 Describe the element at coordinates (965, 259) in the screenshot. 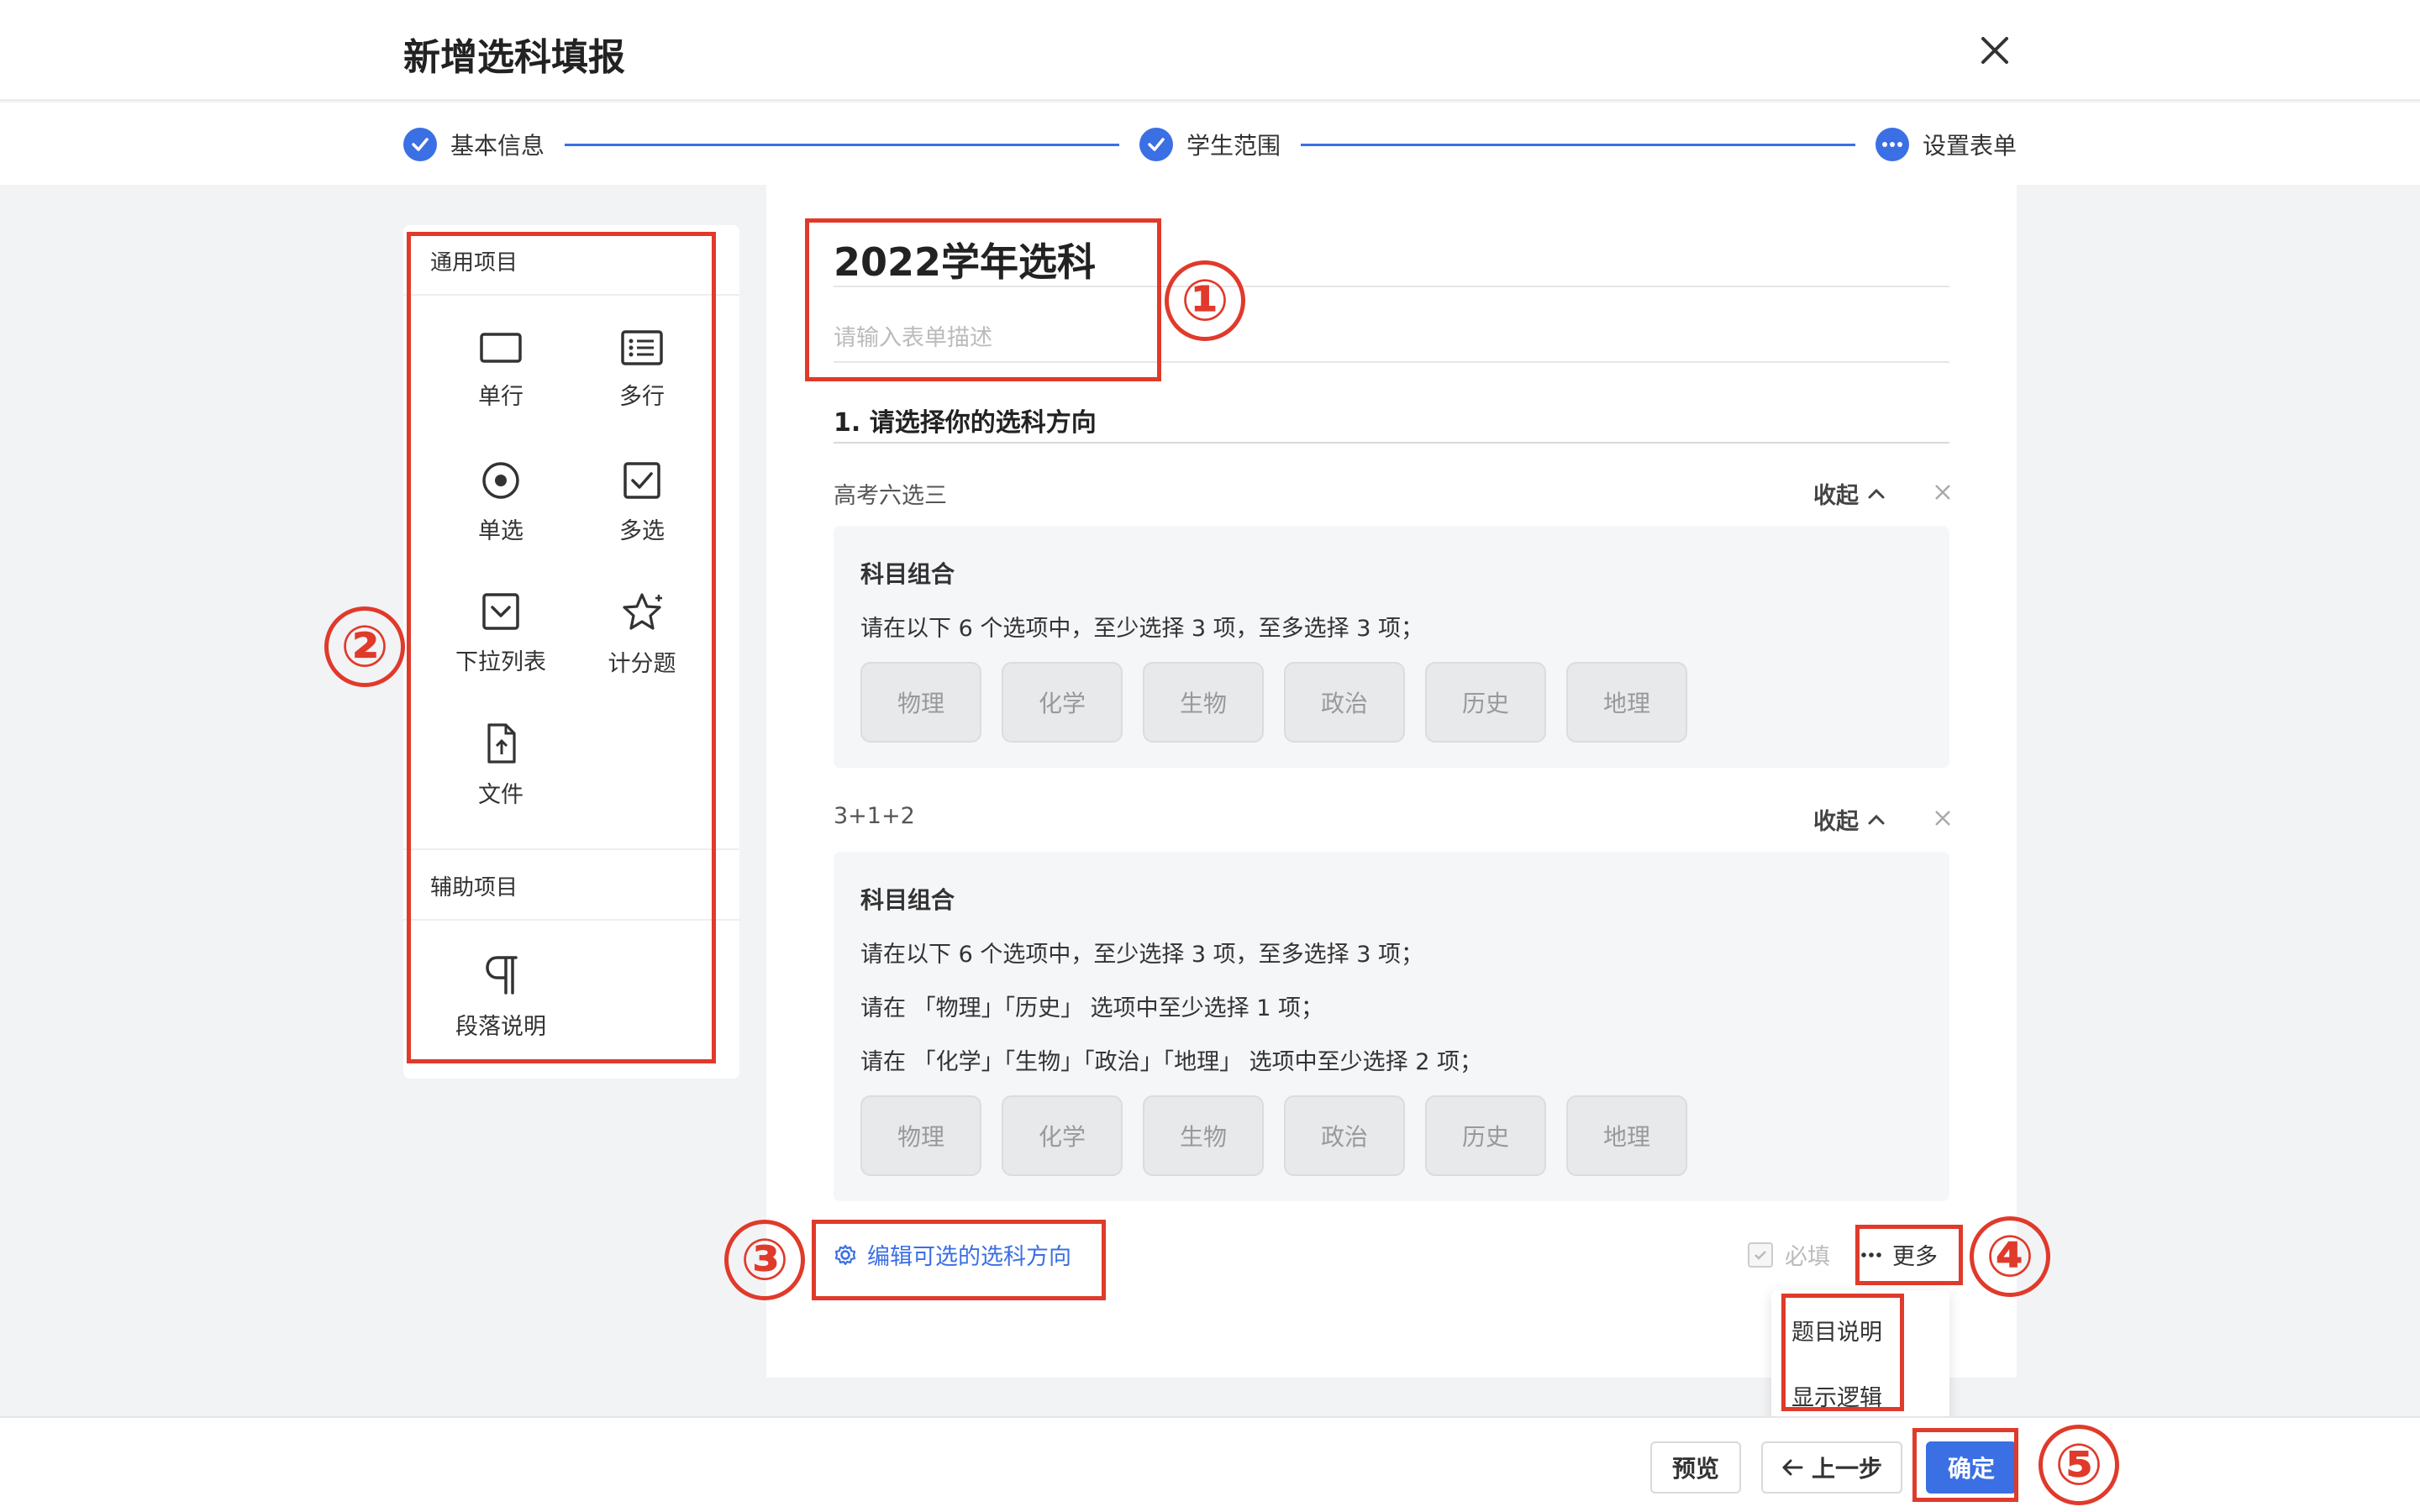

I see `form-title-input: 2022学年选科` at that location.